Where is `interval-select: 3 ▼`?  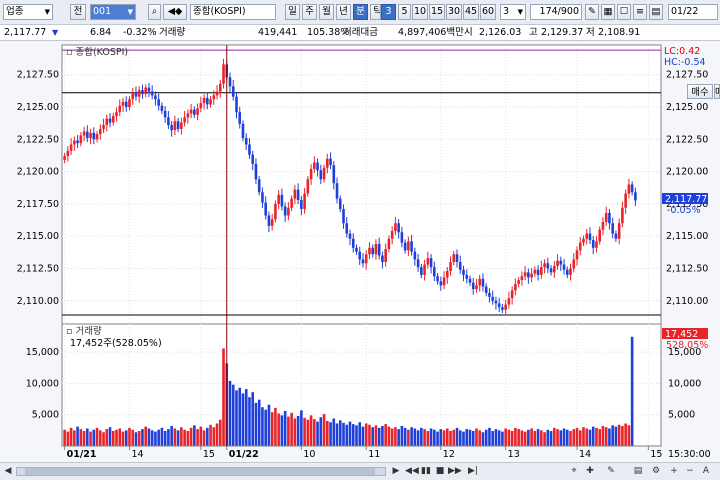 interval-select: 3 ▼ is located at coordinates (513, 12).